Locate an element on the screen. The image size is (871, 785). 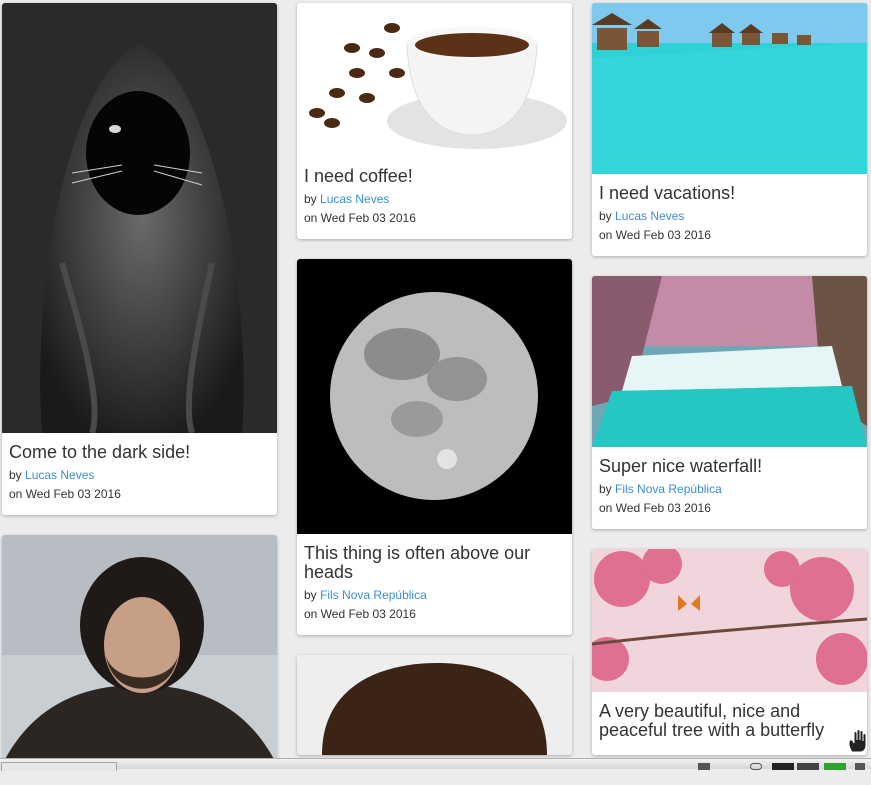
bald-man-image is located at coordinates (434, 705).